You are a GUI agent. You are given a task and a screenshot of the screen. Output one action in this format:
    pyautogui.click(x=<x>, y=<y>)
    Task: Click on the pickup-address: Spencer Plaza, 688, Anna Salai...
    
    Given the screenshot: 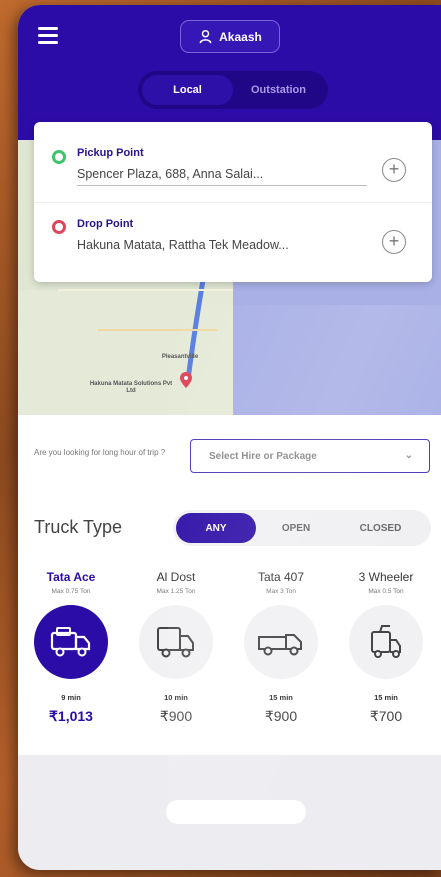 What is the action you would take?
    pyautogui.click(x=222, y=174)
    